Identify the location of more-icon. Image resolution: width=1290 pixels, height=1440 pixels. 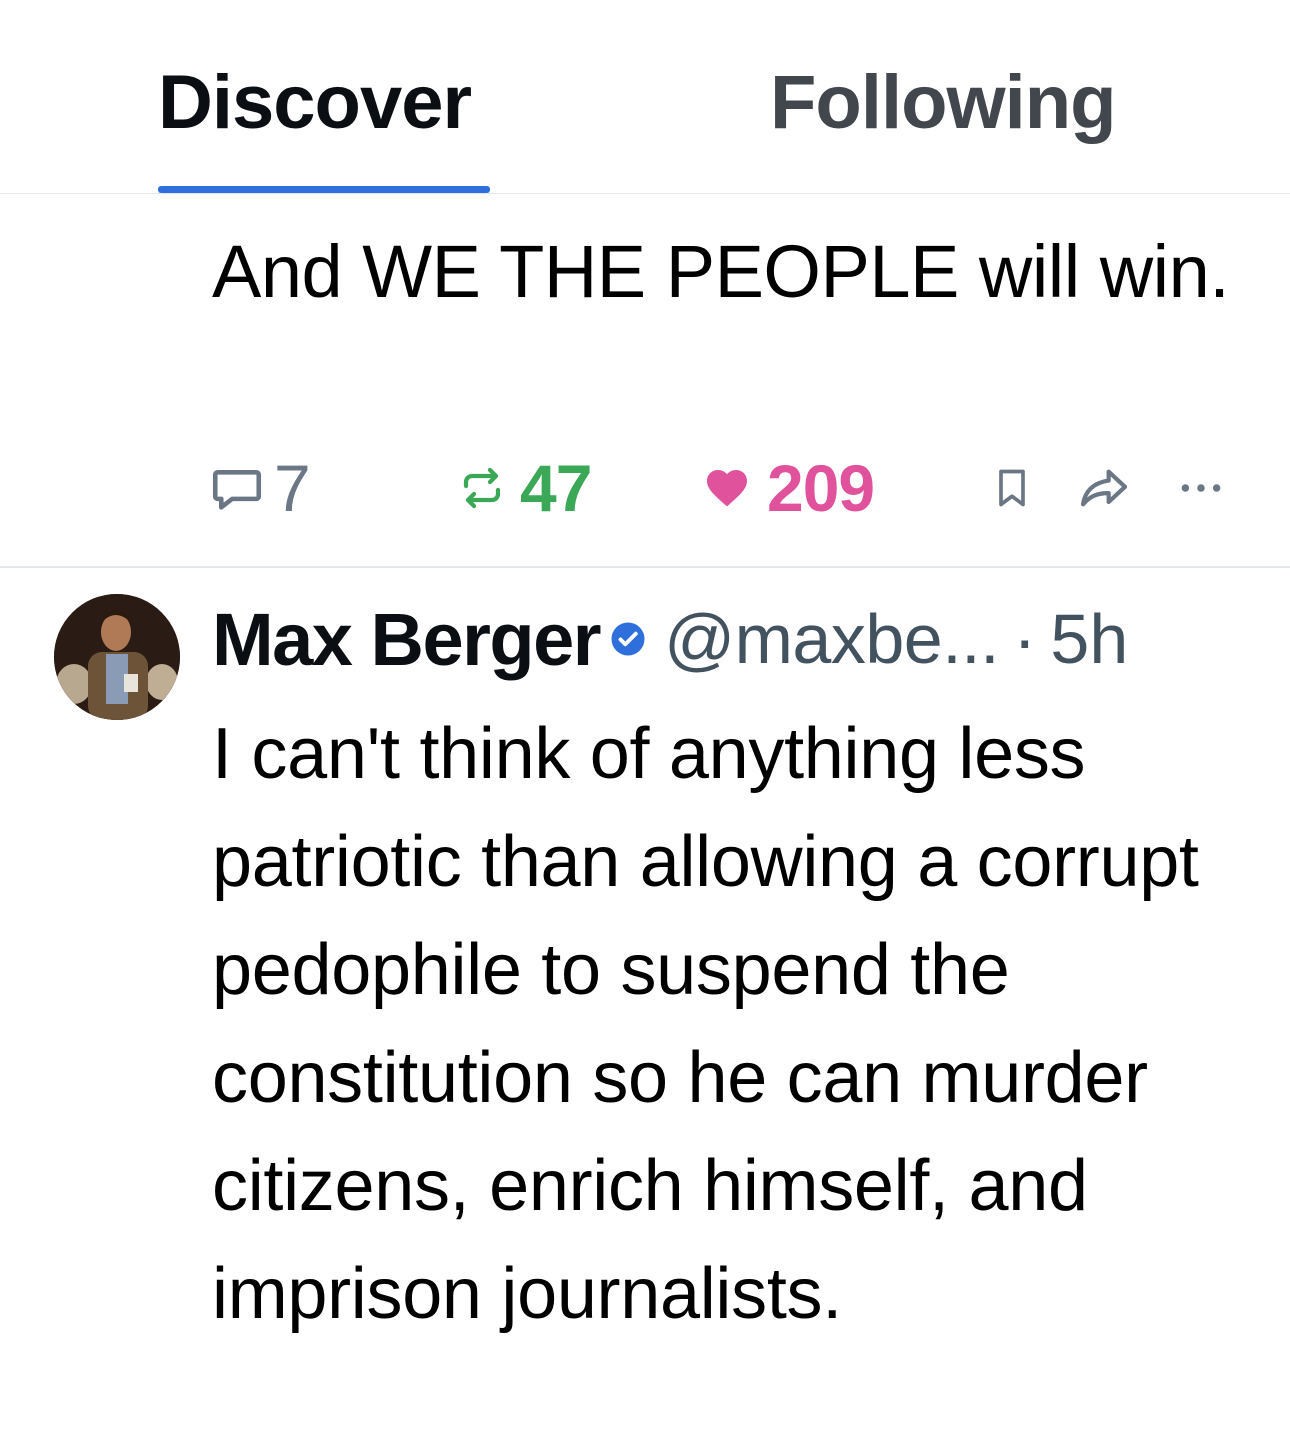
(1201, 488).